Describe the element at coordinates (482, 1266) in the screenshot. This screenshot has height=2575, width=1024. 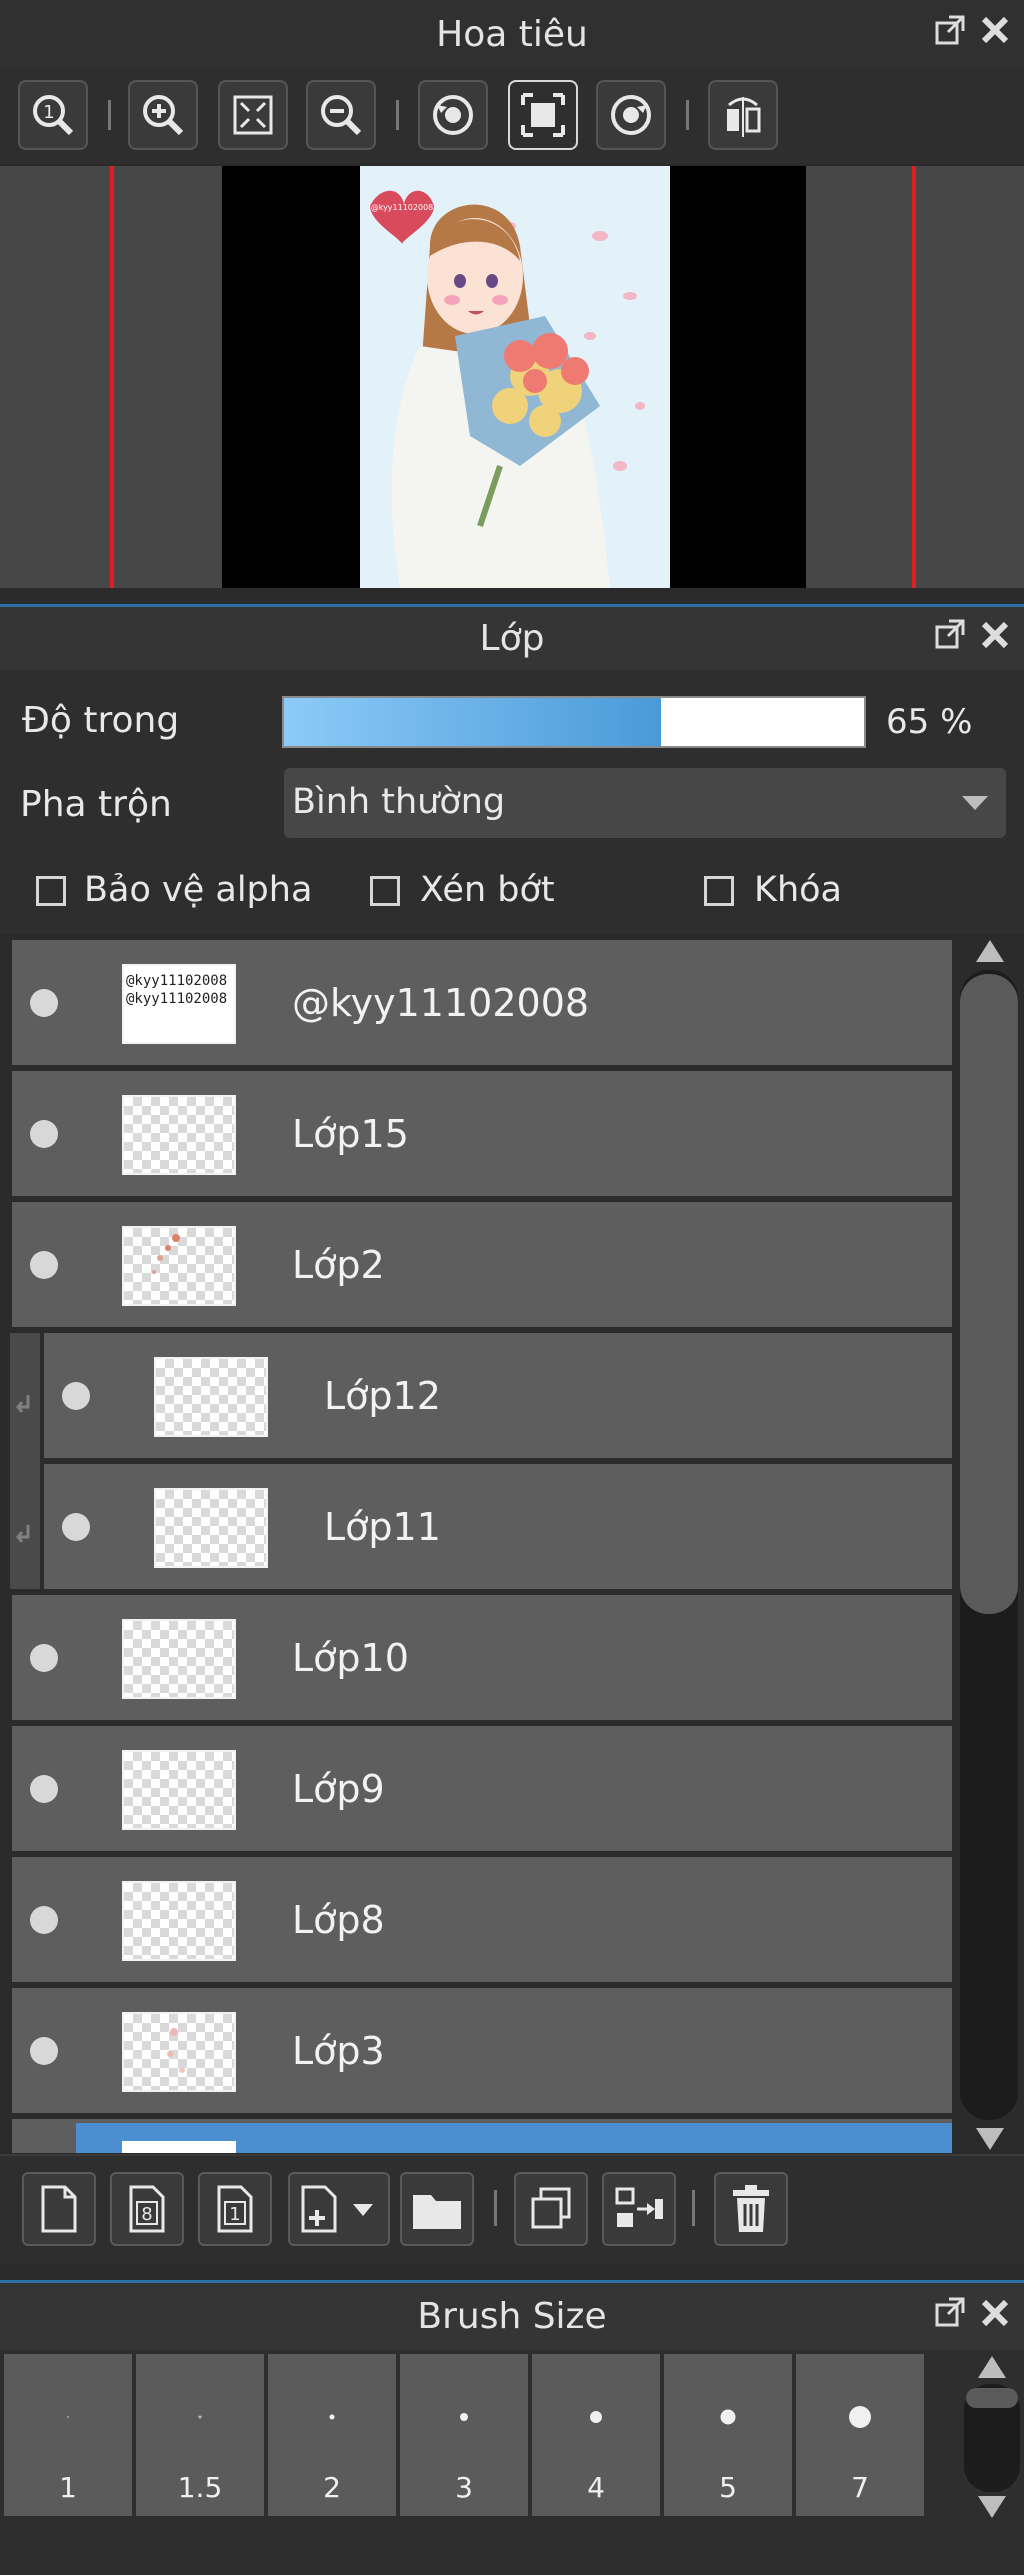
I see `layer-row: Lớp2` at that location.